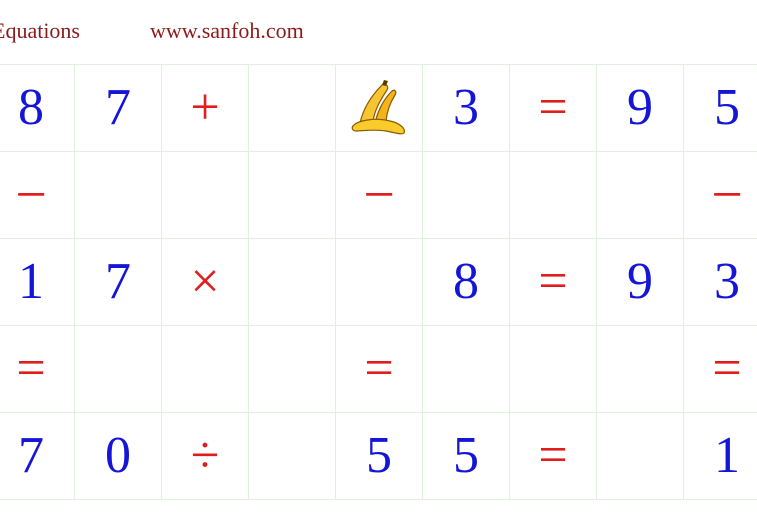  I want to click on banana-icon, so click(378, 107).